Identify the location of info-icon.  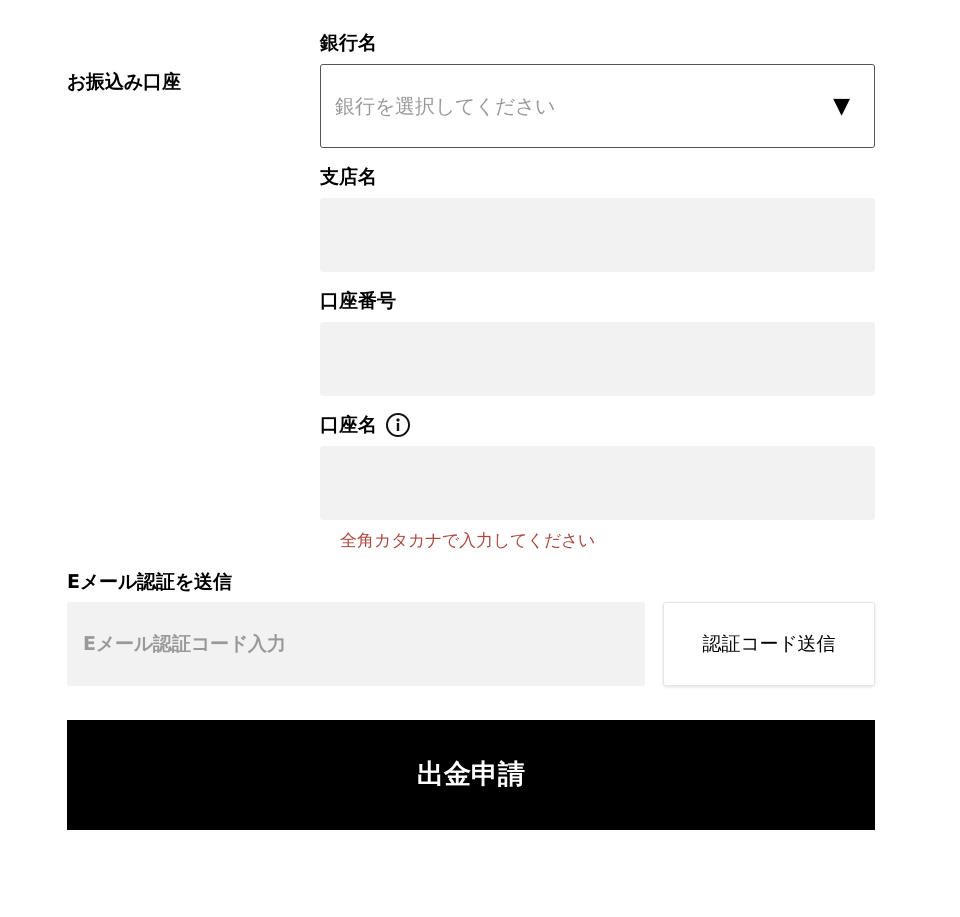
(398, 425).